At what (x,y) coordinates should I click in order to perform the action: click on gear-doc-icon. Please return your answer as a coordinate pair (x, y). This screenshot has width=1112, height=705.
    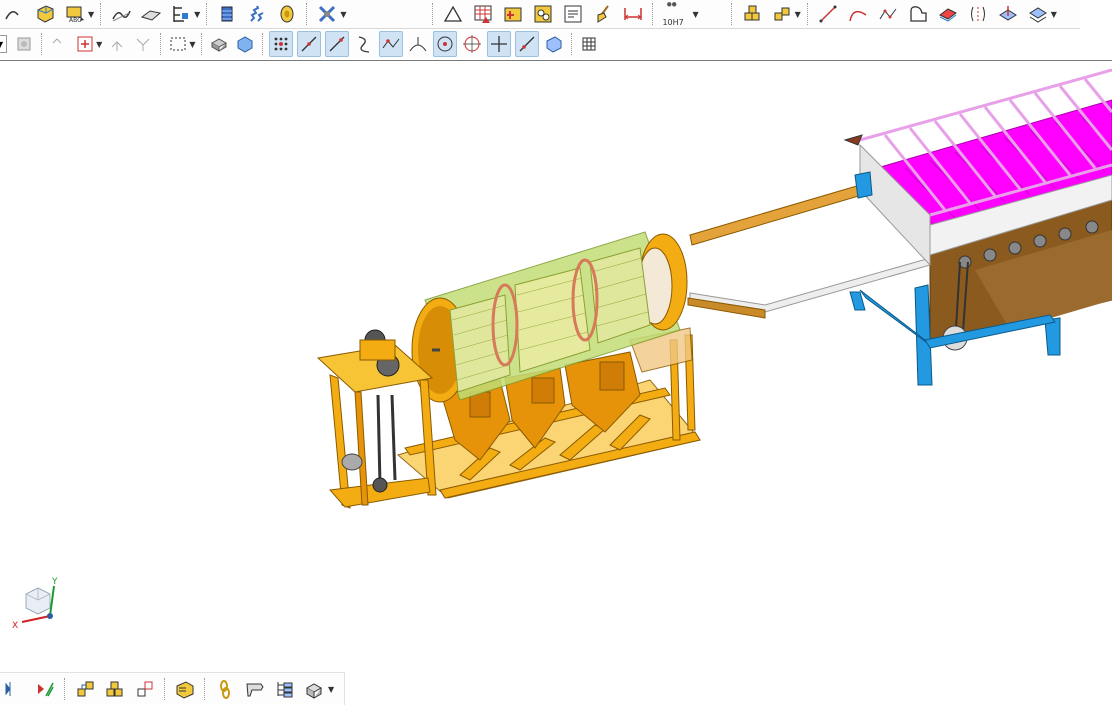
    Looking at the image, I should click on (543, 14).